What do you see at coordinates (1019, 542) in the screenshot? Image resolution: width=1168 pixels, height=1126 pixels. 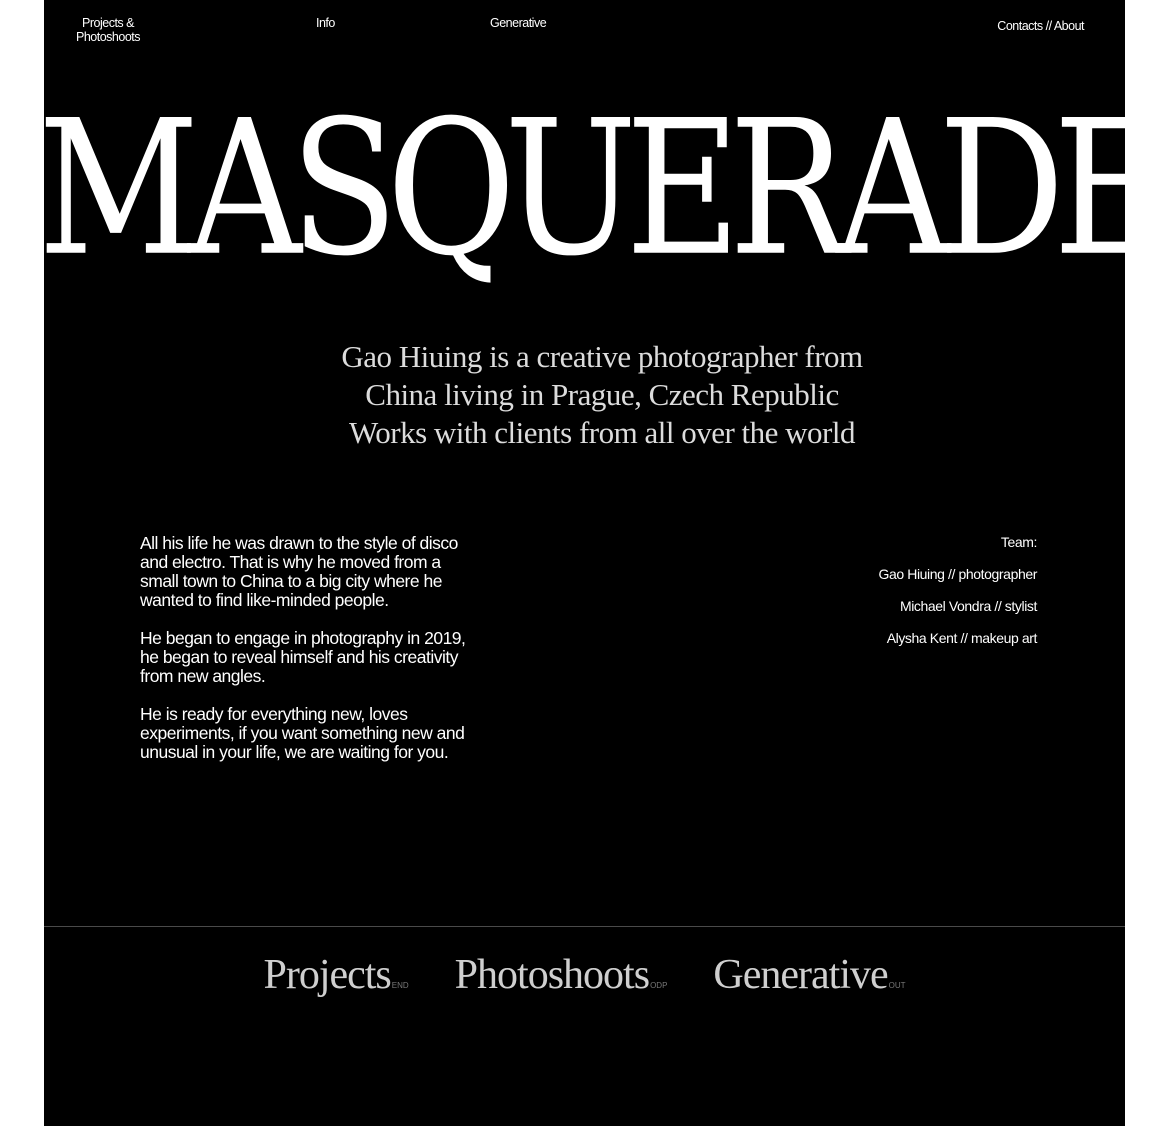 I see `team-heading: Team:` at bounding box center [1019, 542].